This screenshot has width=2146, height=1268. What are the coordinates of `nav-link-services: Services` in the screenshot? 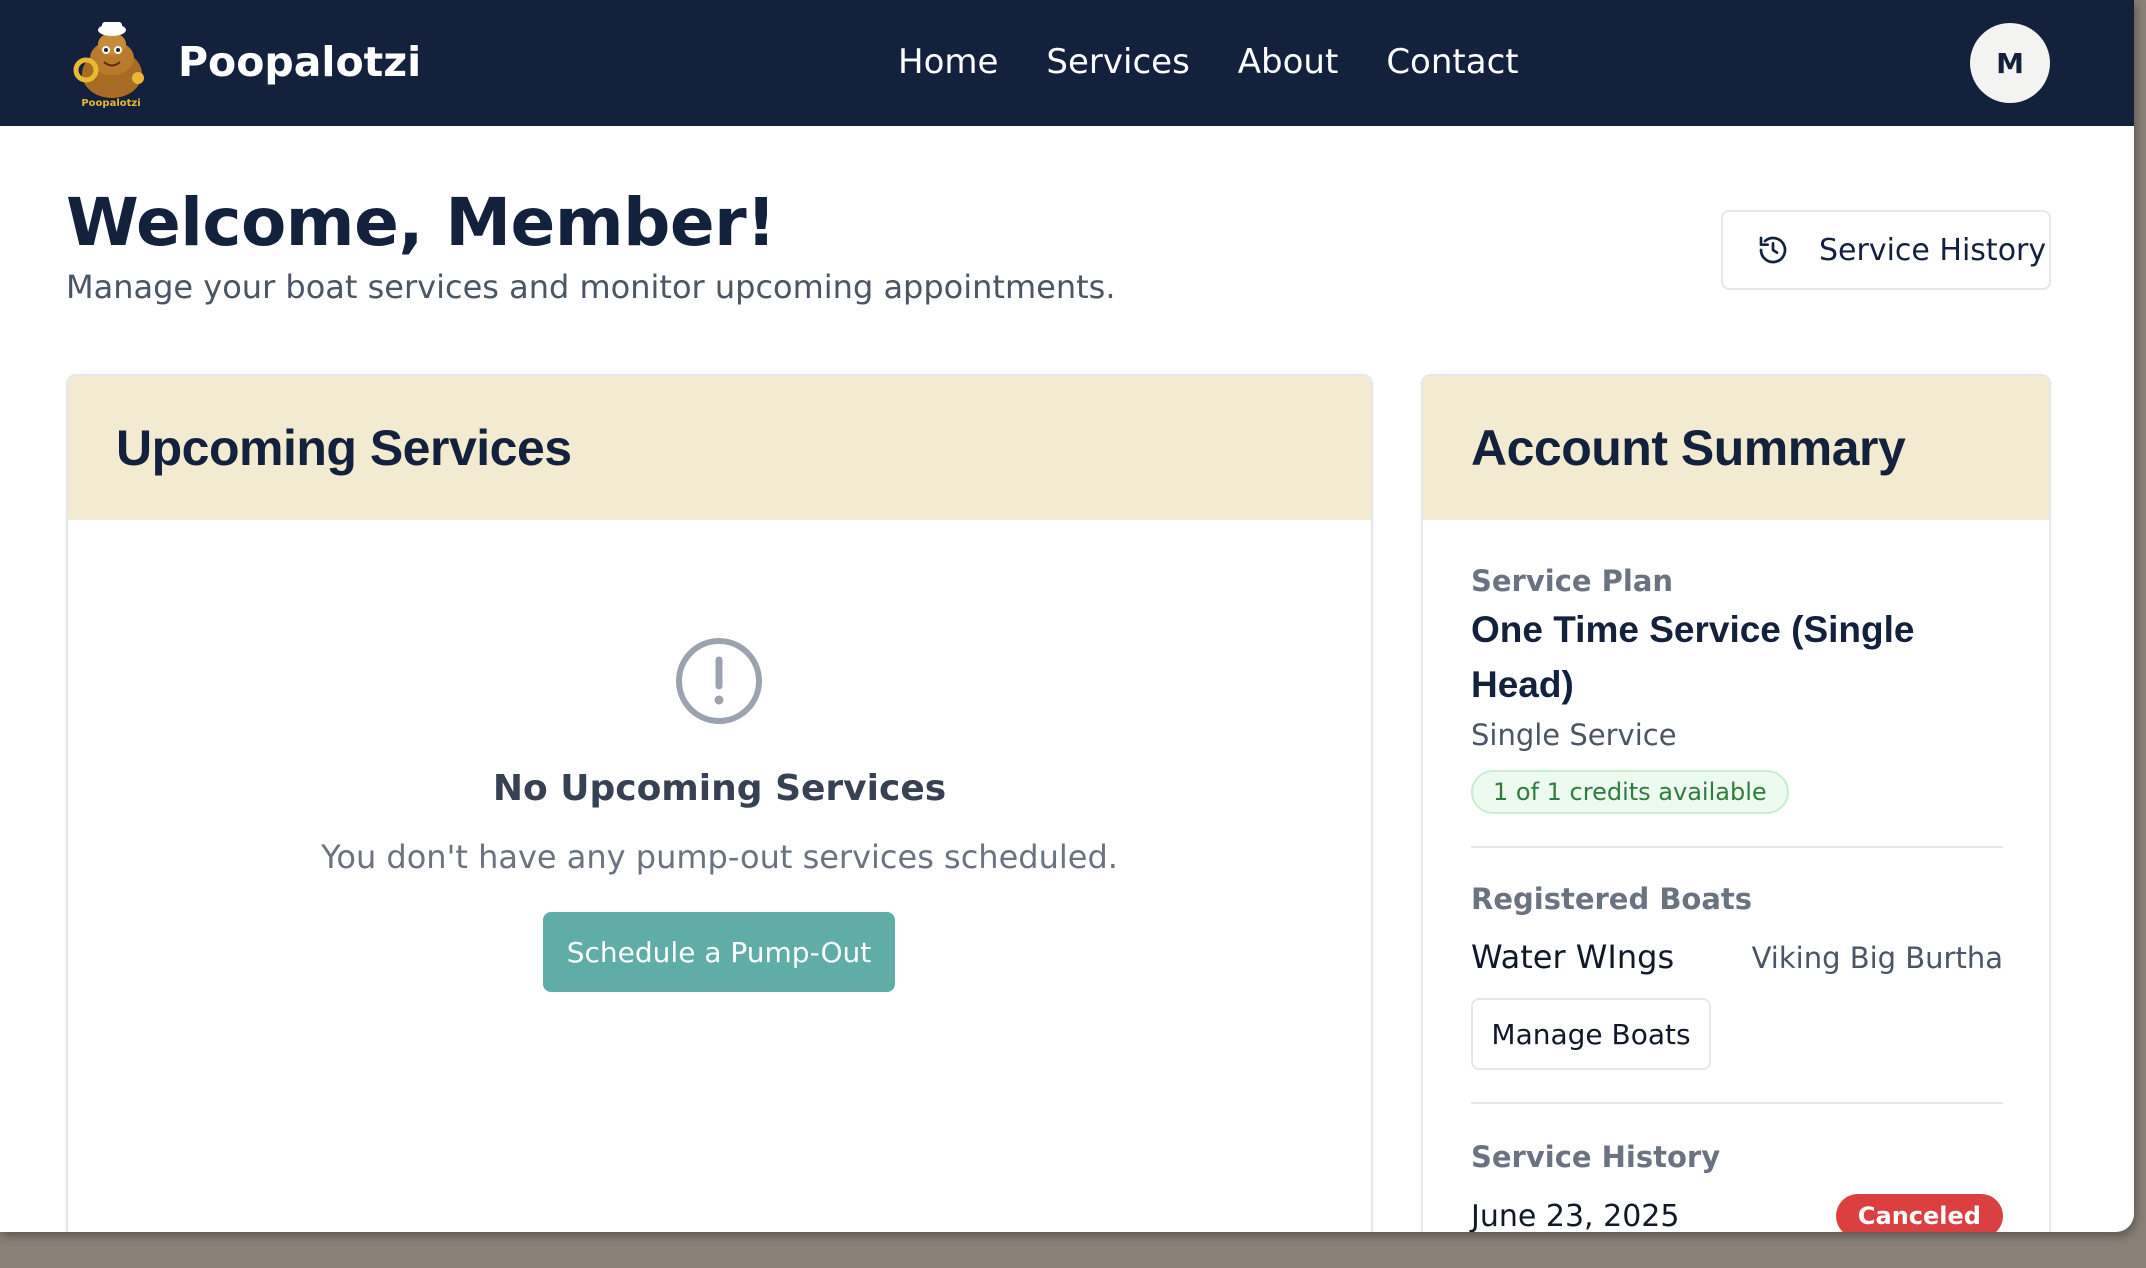 It's located at (1117, 62).